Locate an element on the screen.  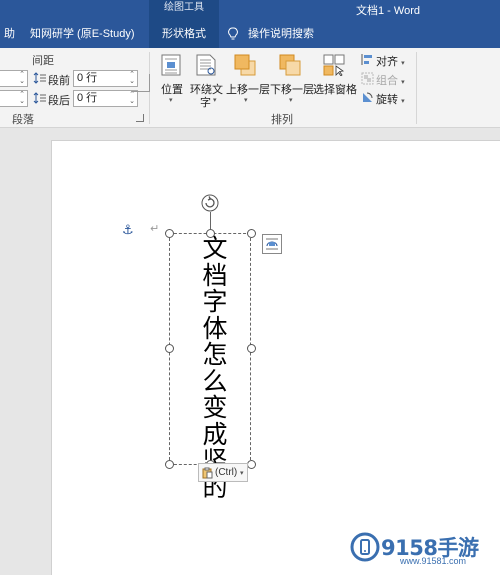
spacing-before-input: 0 行 ⌃ ⌄ is located at coordinates (105, 78).